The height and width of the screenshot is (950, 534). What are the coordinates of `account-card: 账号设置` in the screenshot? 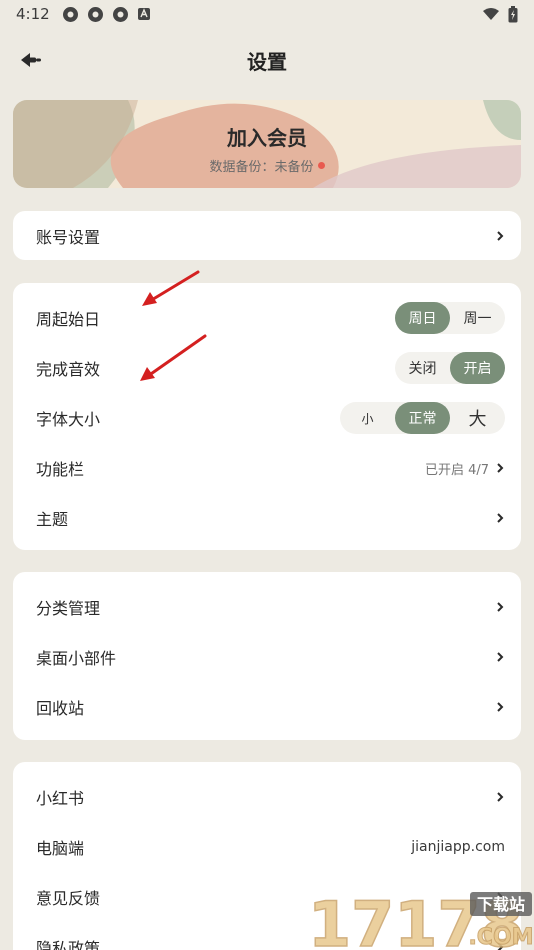 It's located at (267, 235).